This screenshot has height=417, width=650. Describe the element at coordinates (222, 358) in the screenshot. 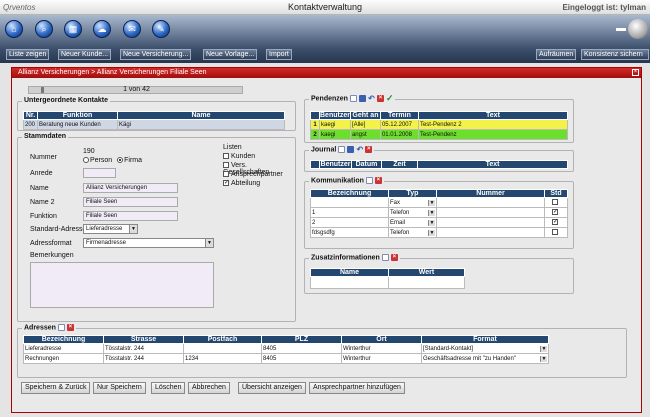

I see `table-cell: 1234` at that location.